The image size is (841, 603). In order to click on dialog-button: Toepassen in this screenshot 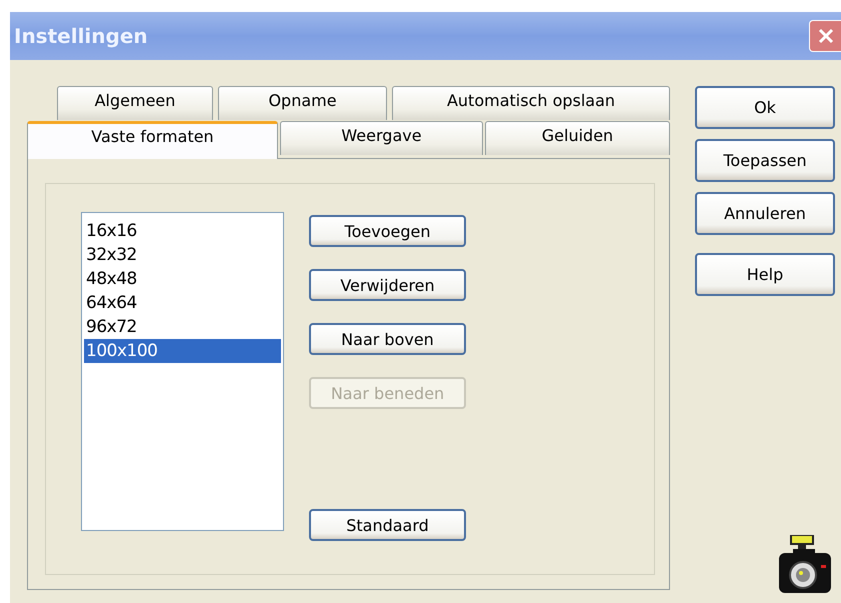, I will do `click(765, 160)`.